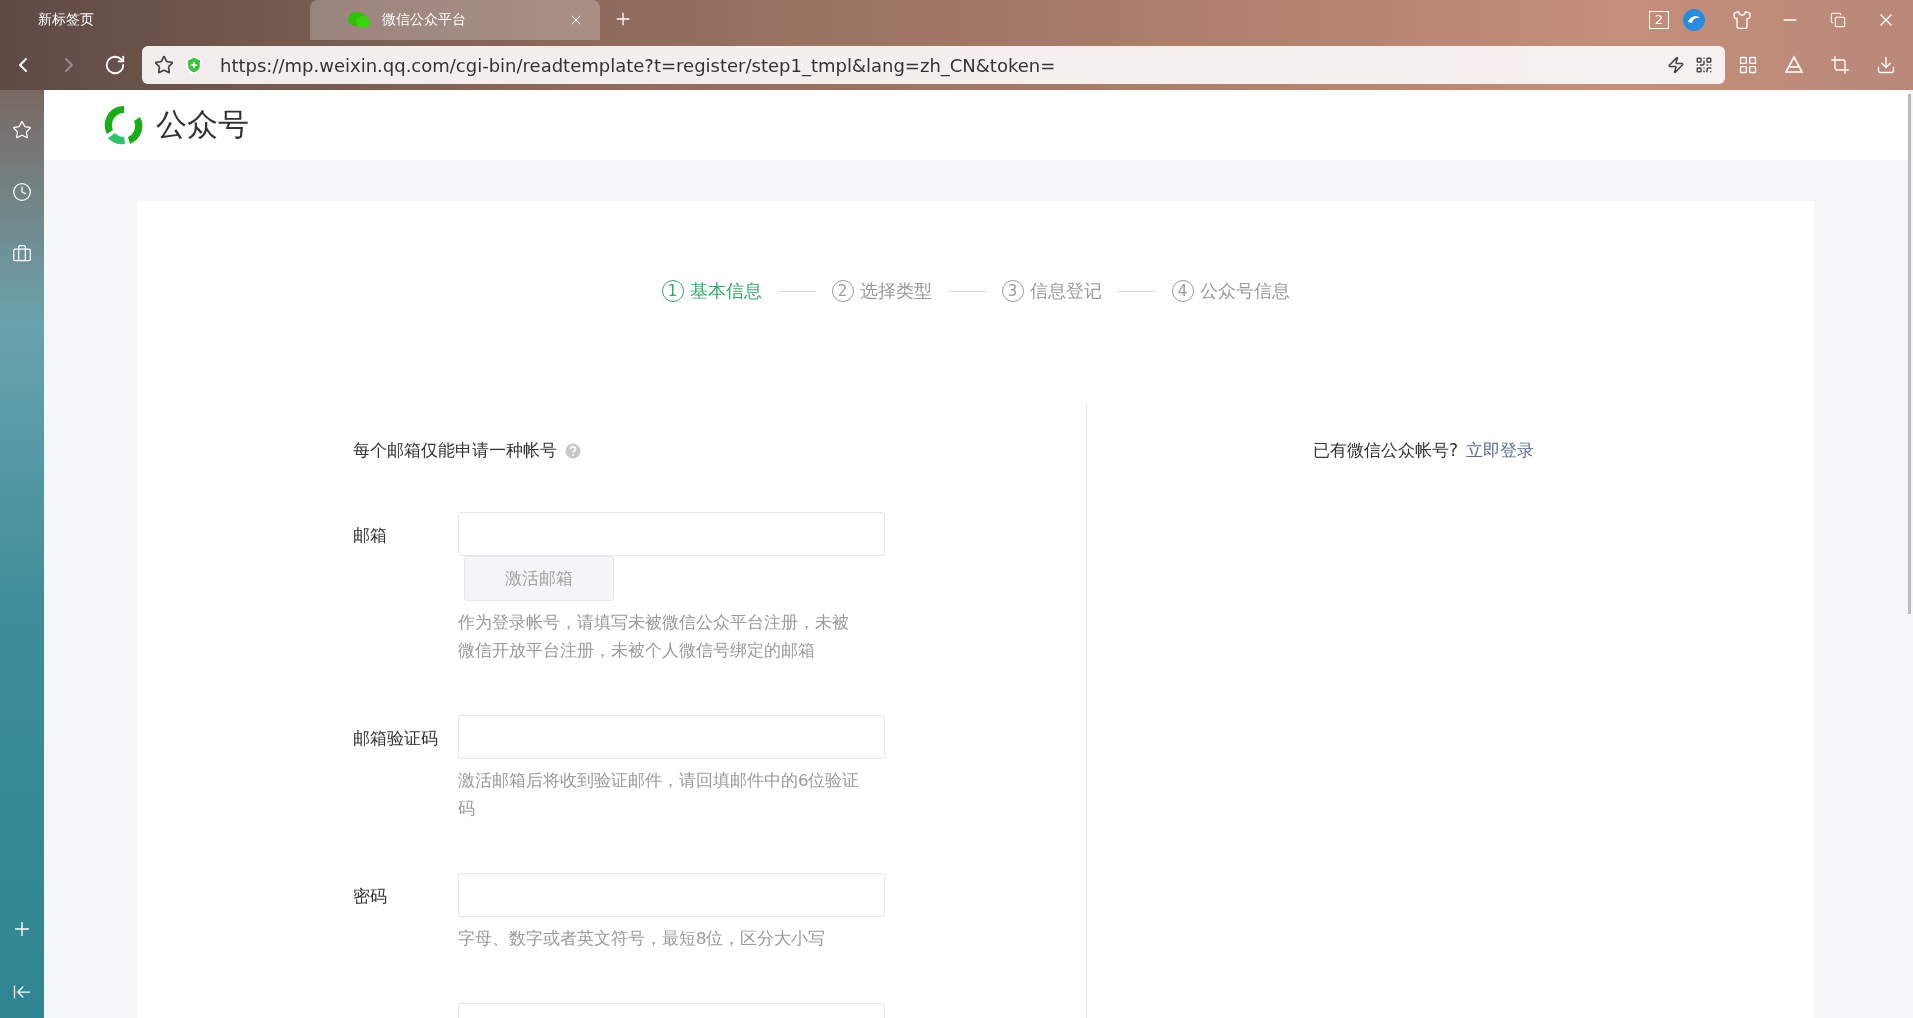 The height and width of the screenshot is (1018, 1913). Describe the element at coordinates (131, 20) in the screenshot. I see `browser-tab: 新标签页` at that location.